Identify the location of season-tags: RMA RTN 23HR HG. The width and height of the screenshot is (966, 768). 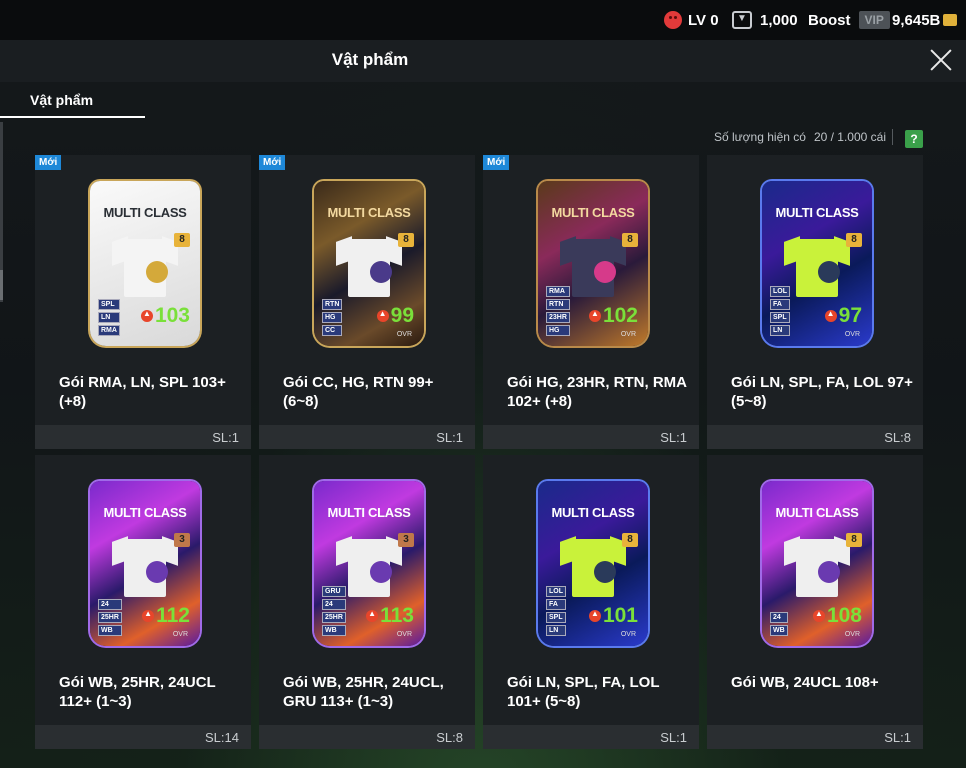
(558, 311).